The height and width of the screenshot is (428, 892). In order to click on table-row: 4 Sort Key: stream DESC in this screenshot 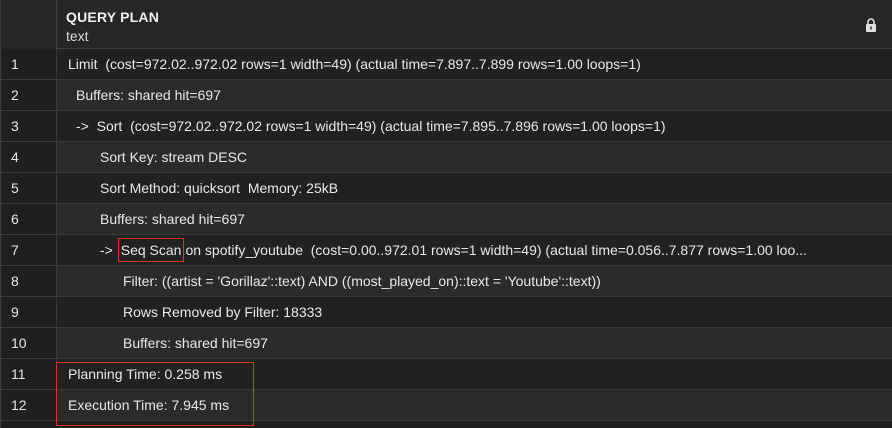, I will do `click(446, 157)`.